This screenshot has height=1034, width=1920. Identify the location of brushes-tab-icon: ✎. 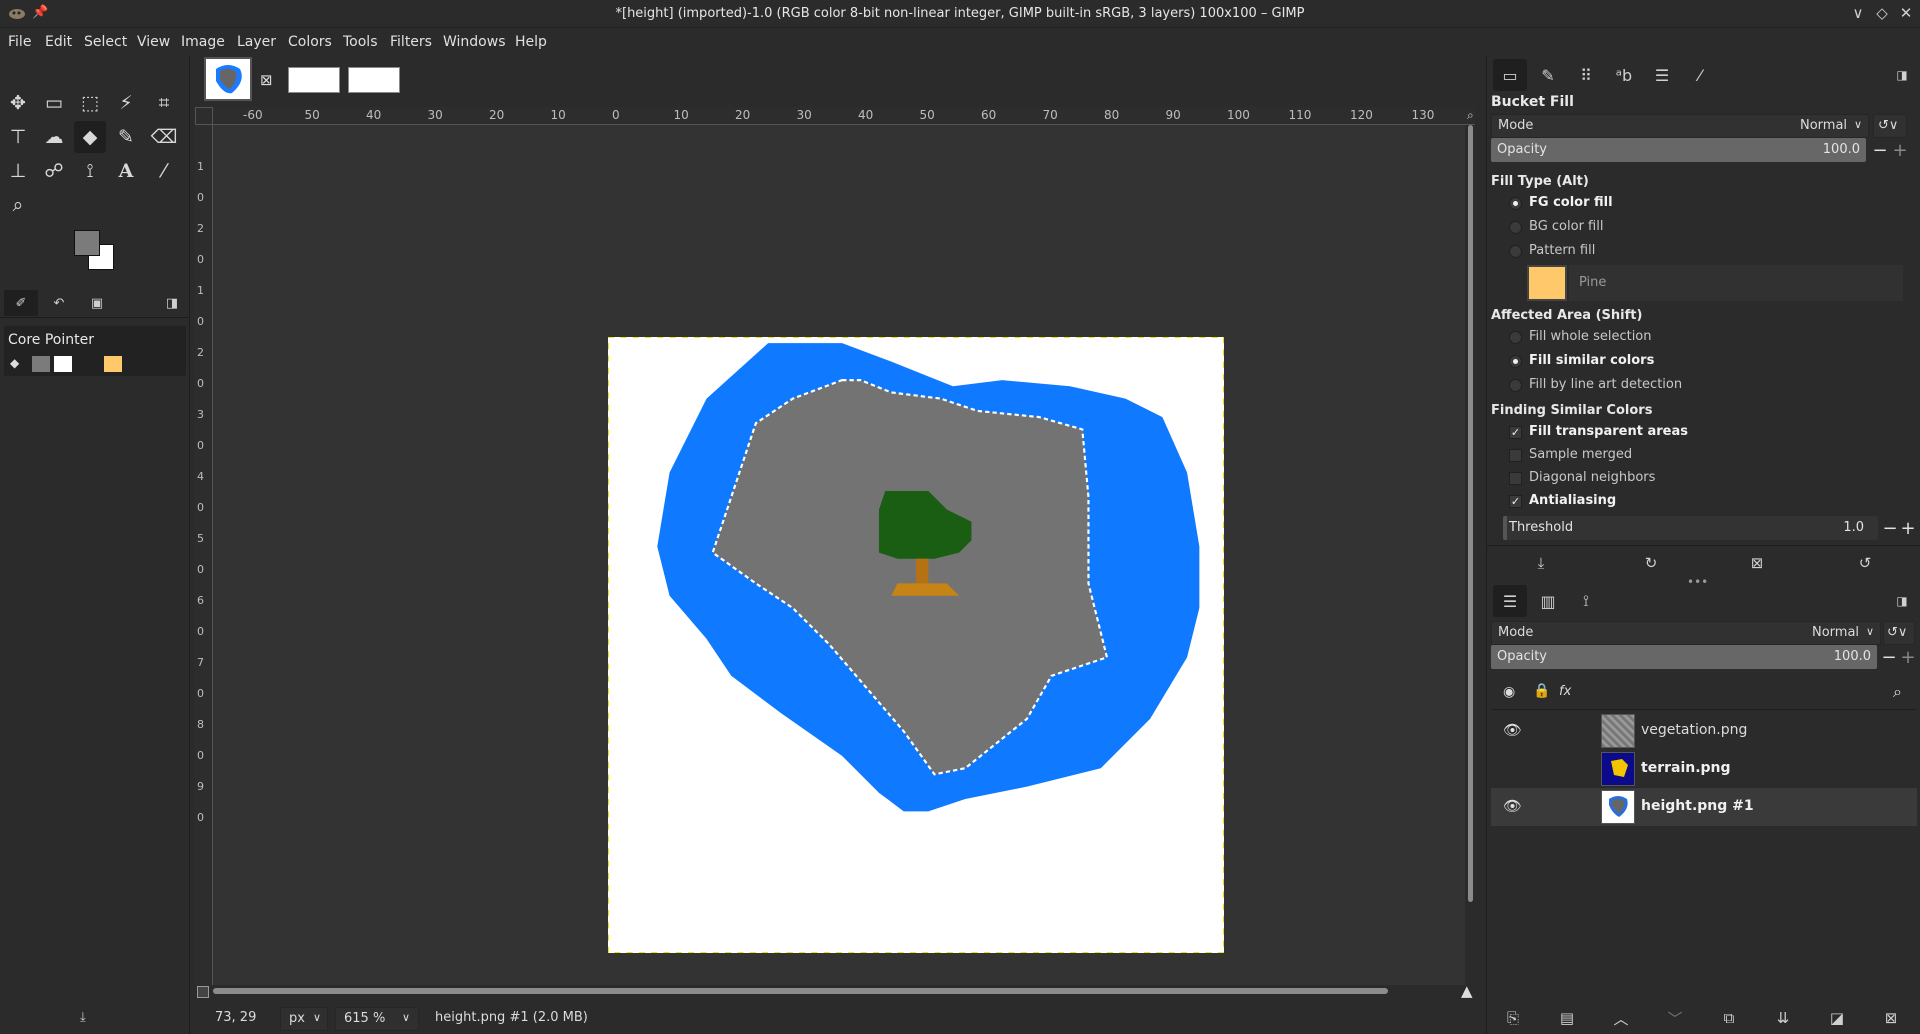
(1548, 75).